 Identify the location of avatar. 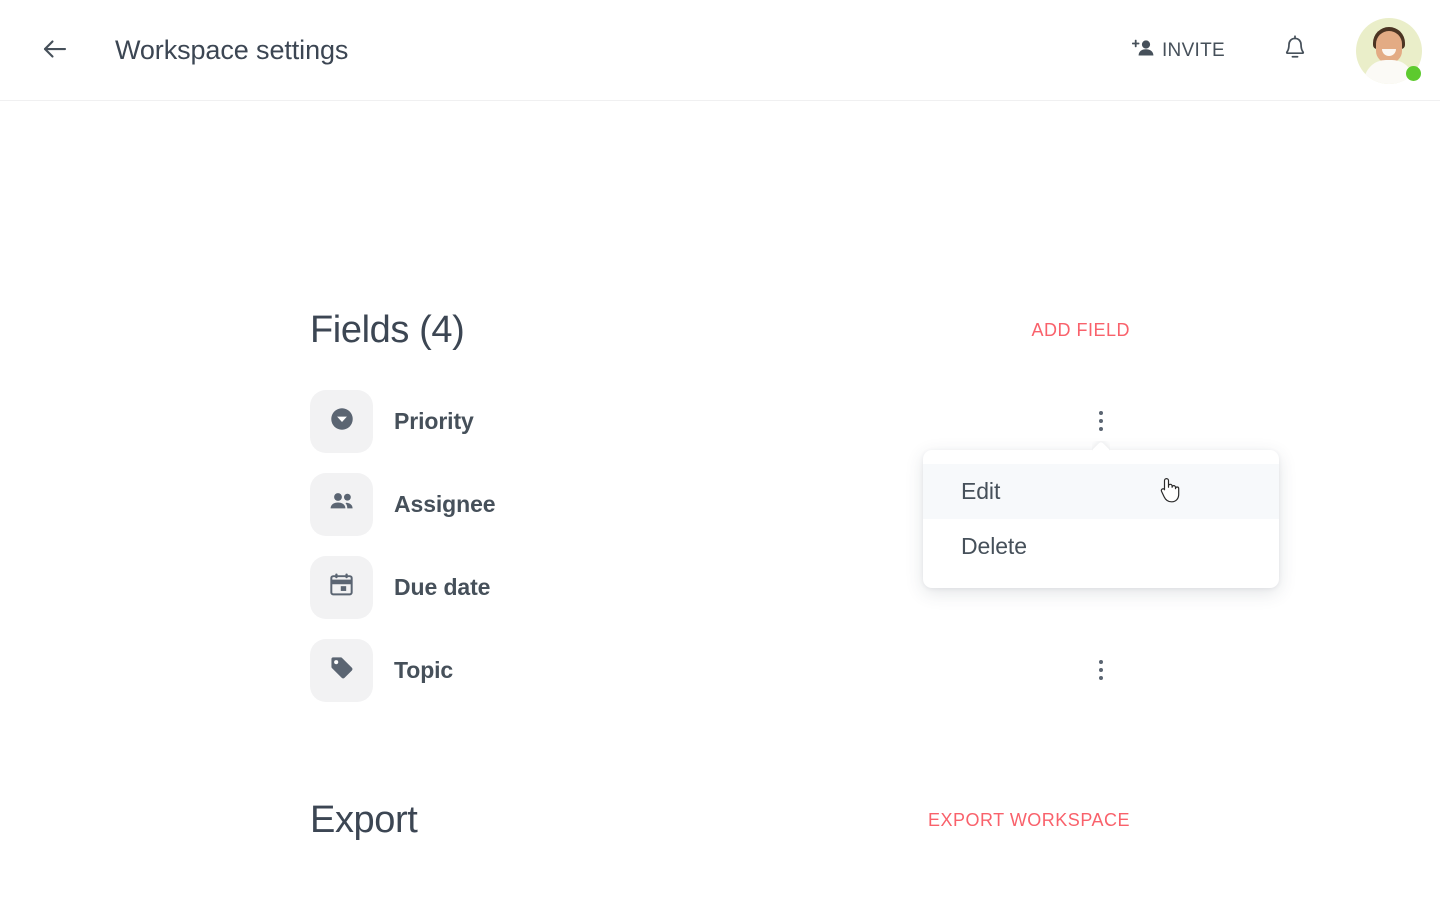
(1389, 50).